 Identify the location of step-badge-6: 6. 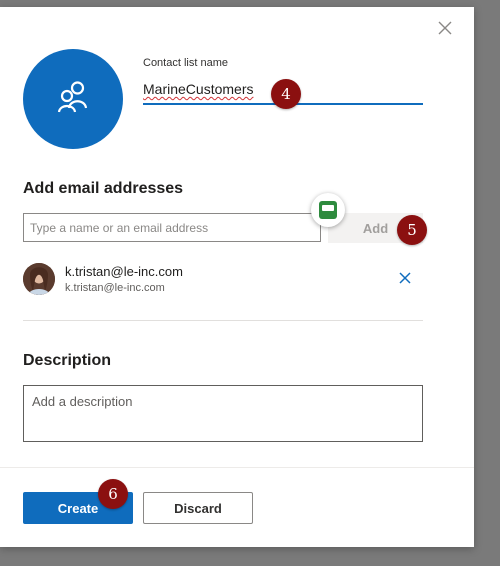
(113, 494).